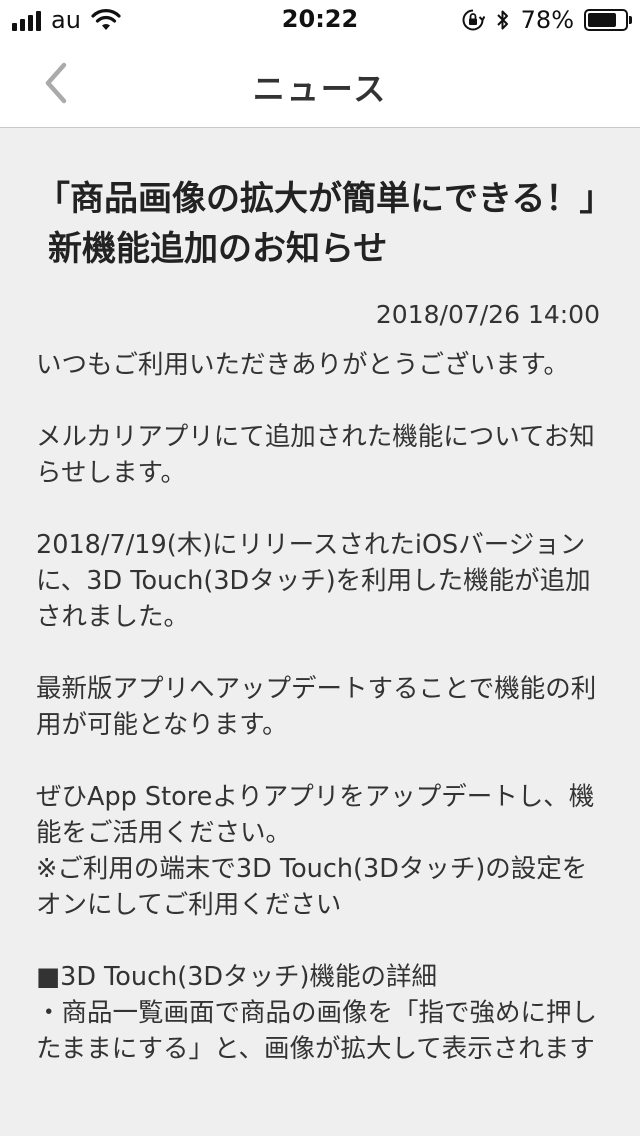 This screenshot has width=640, height=1136. What do you see at coordinates (302, 365) in the screenshot?
I see `article-paragraph: いつもご利用いただきありがとうございます。` at bounding box center [302, 365].